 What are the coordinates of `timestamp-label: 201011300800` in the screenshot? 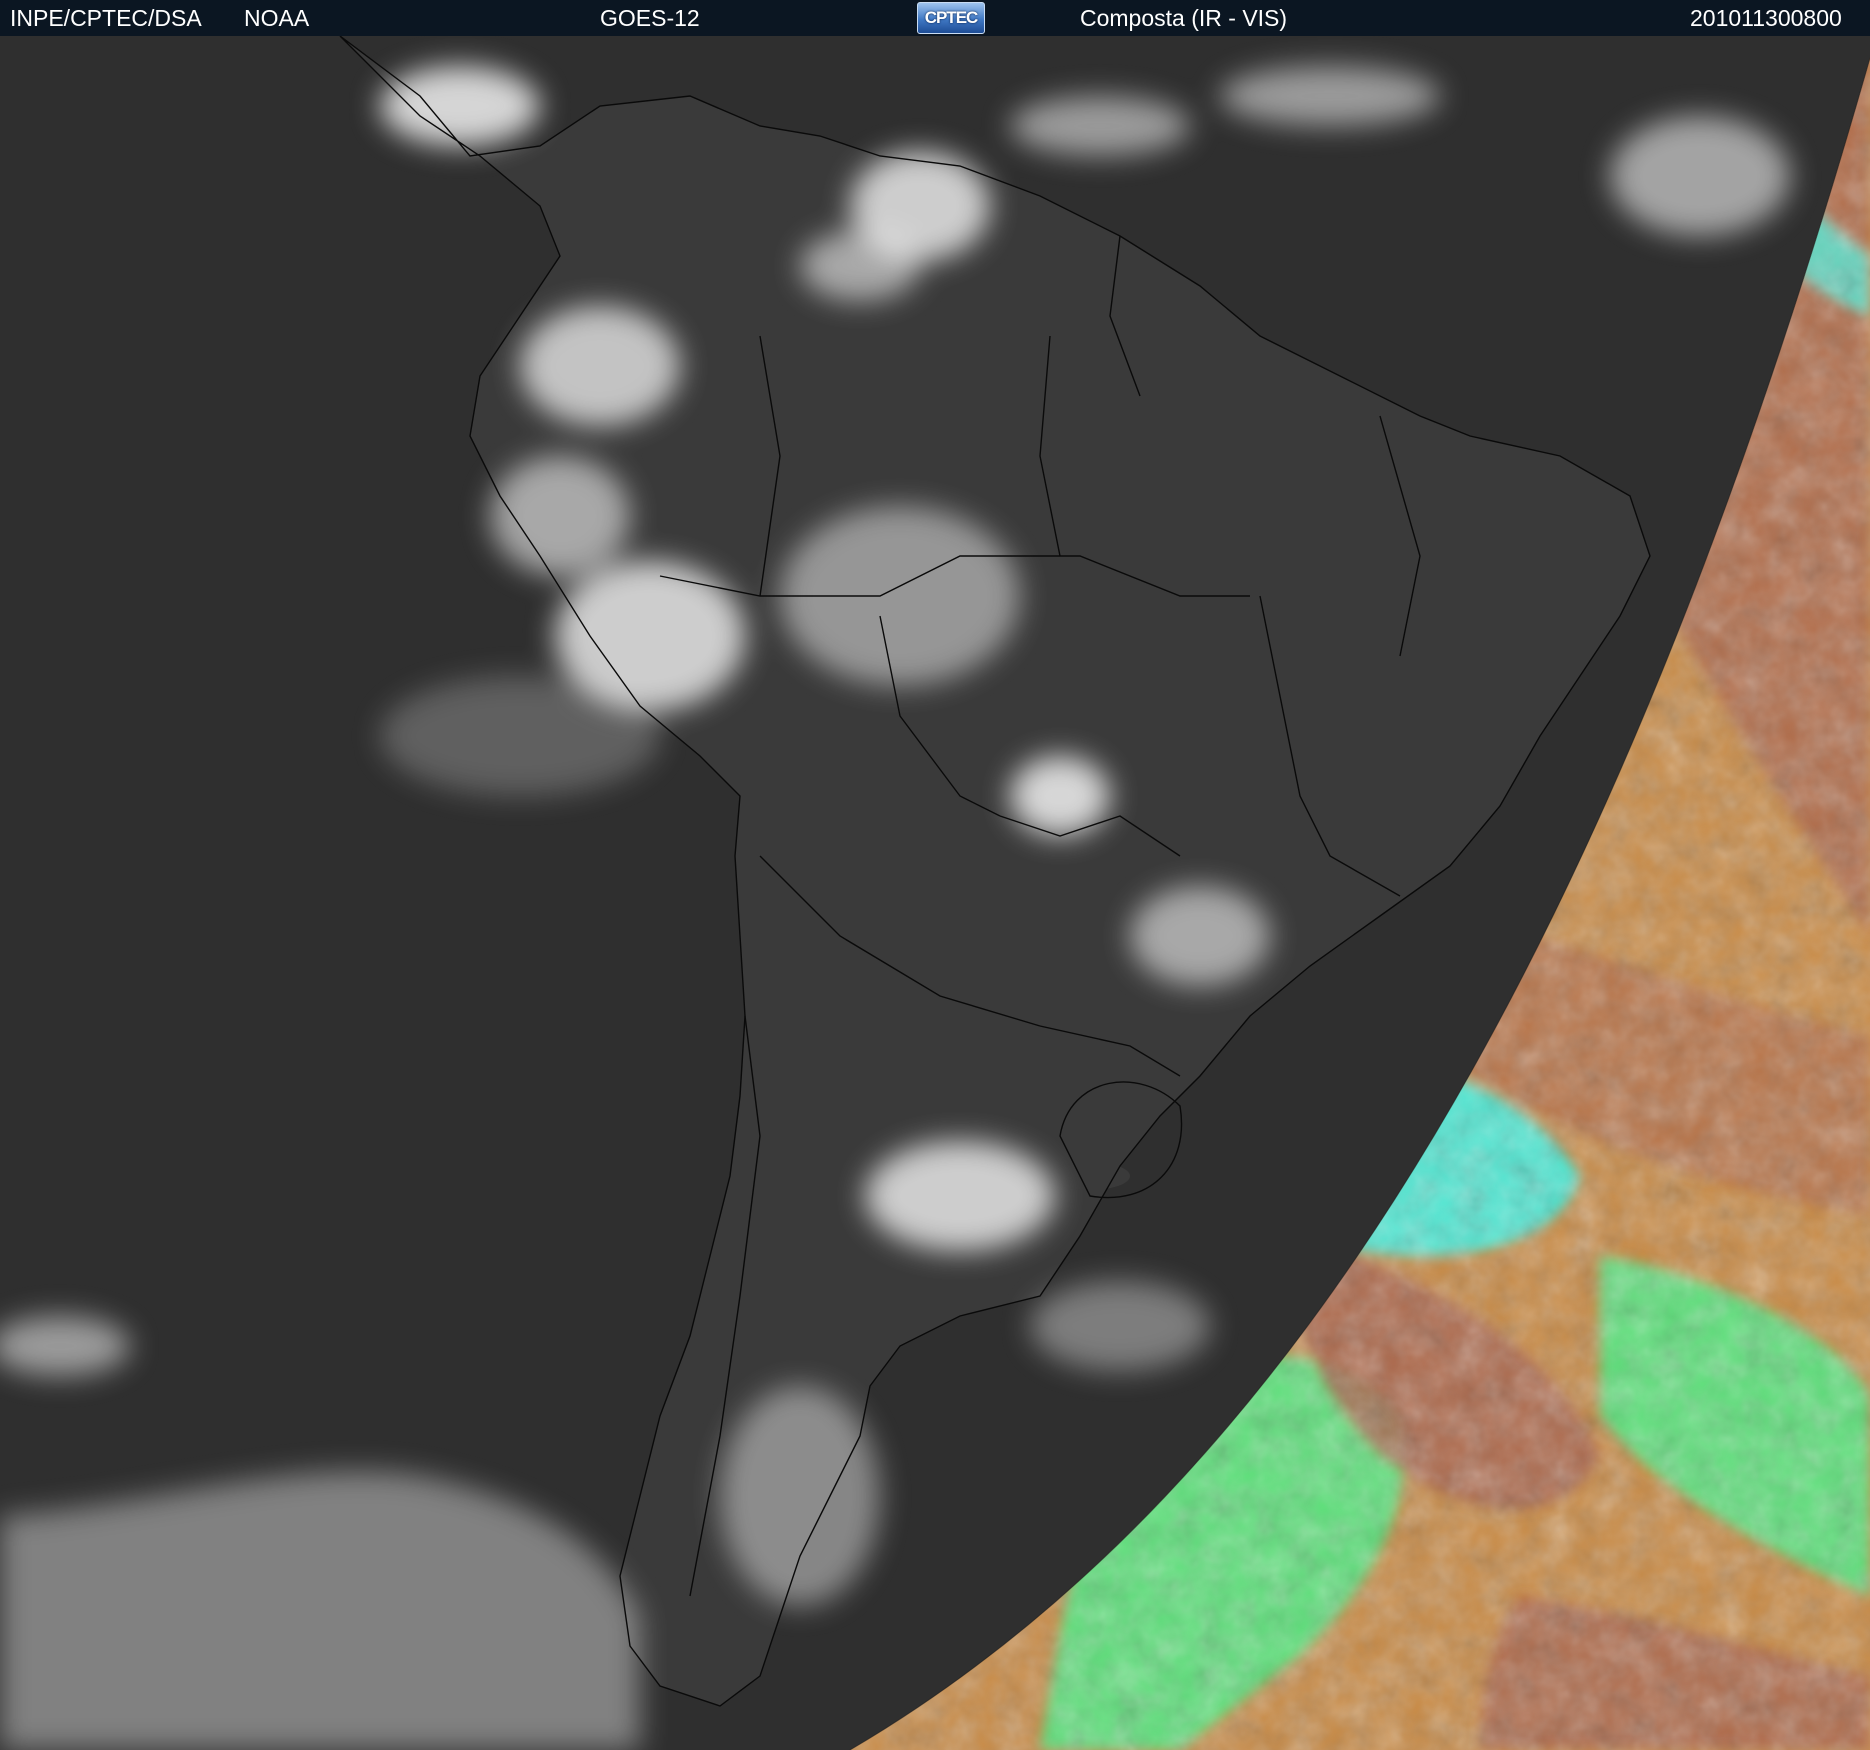 It's located at (1766, 18).